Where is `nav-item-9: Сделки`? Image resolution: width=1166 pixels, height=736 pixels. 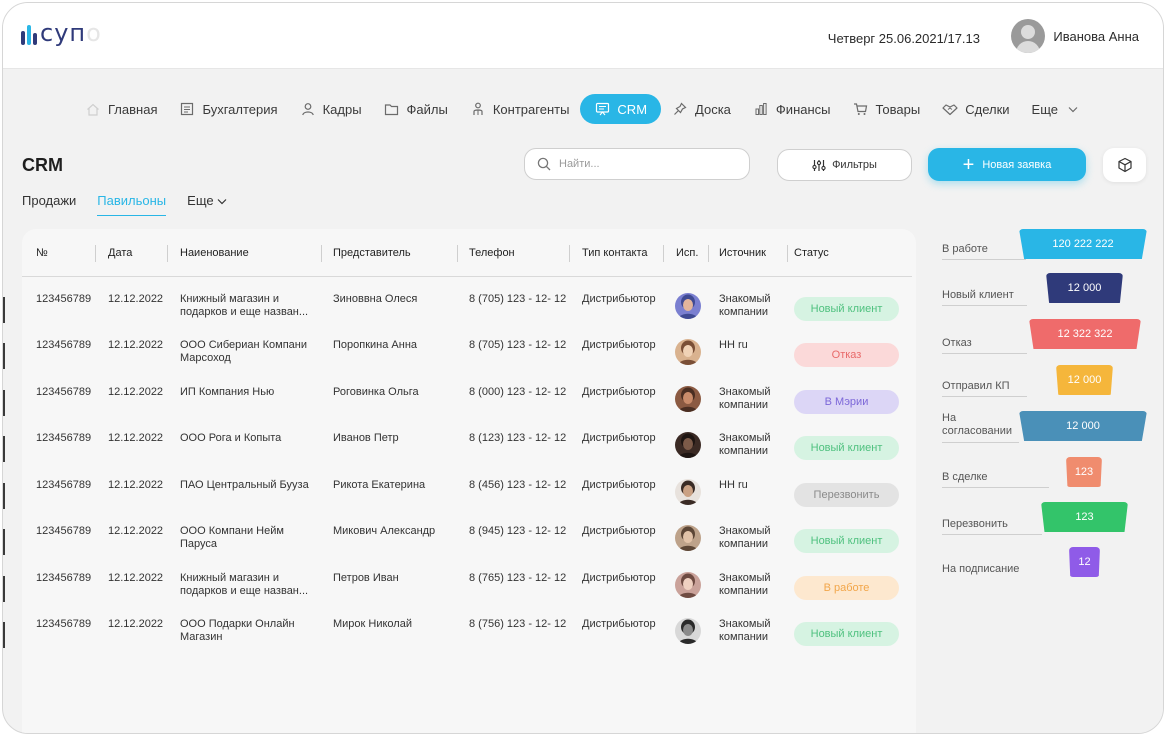 nav-item-9: Сделки is located at coordinates (975, 109).